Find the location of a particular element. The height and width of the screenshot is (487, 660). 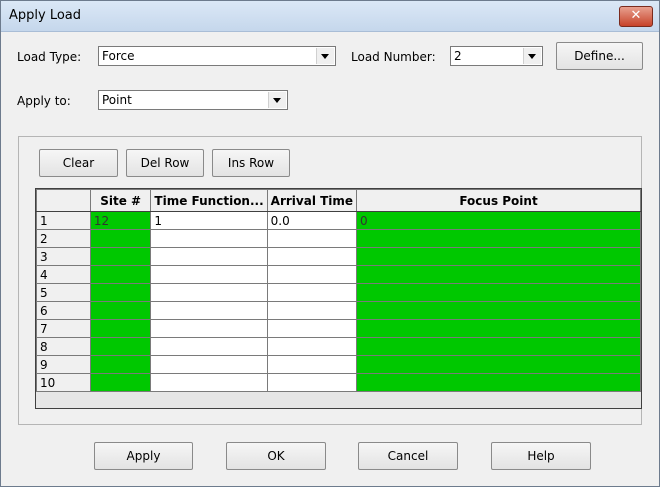

table-row: 2 is located at coordinates (338, 238).